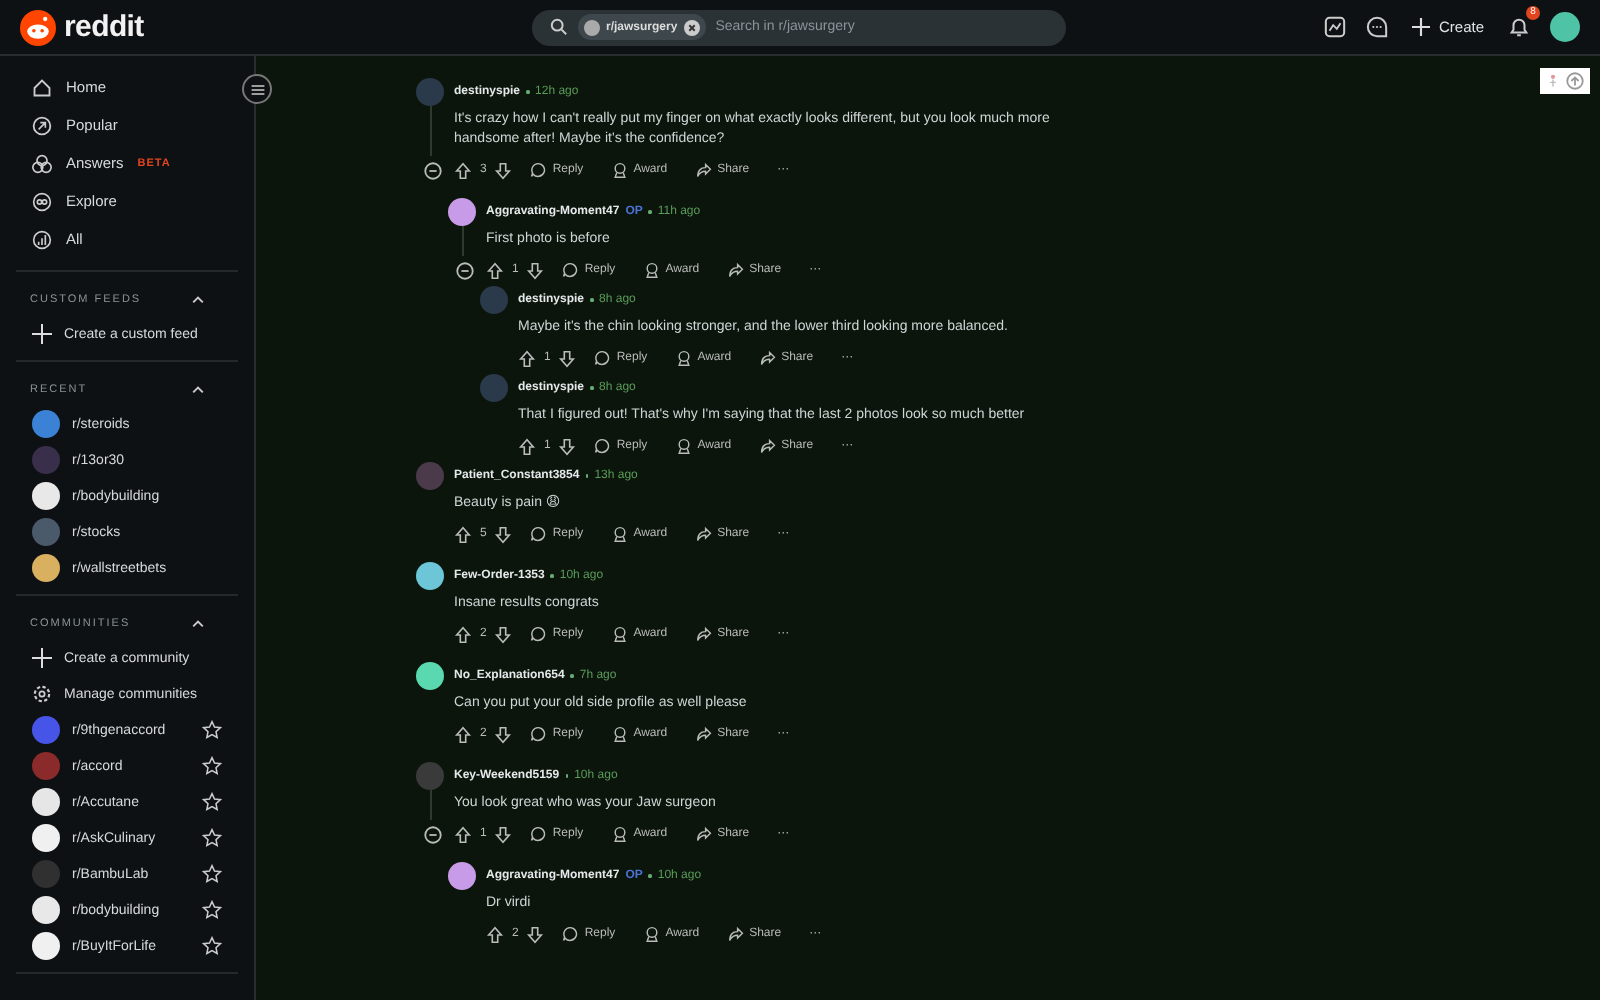 The height and width of the screenshot is (1000, 1600). What do you see at coordinates (1575, 81) in the screenshot?
I see `upload-icon` at bounding box center [1575, 81].